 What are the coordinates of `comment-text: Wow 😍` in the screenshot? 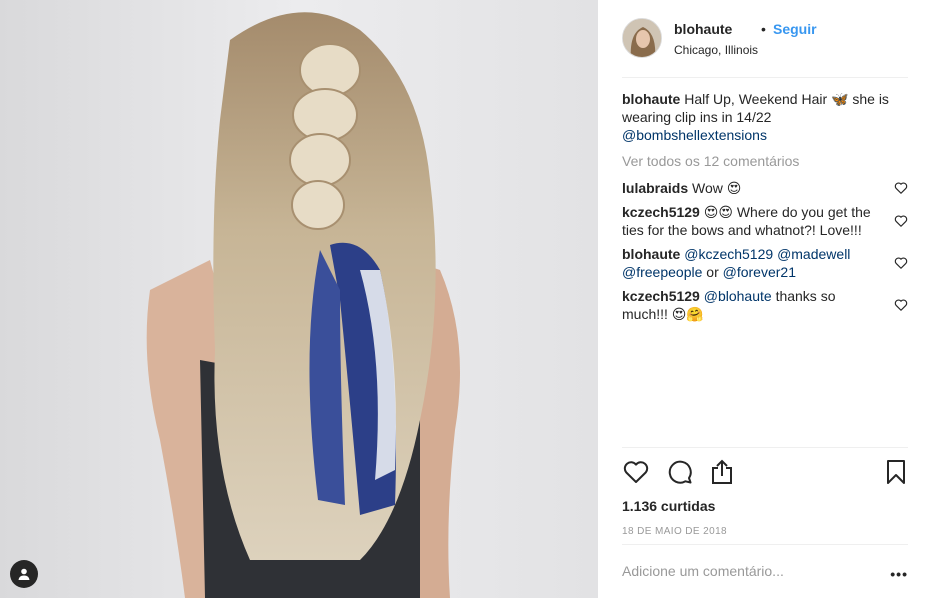 It's located at (717, 188).